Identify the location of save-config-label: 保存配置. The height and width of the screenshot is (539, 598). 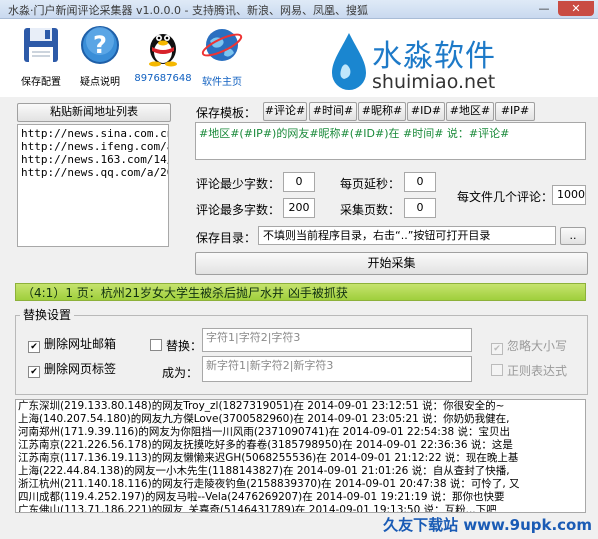
(41, 82).